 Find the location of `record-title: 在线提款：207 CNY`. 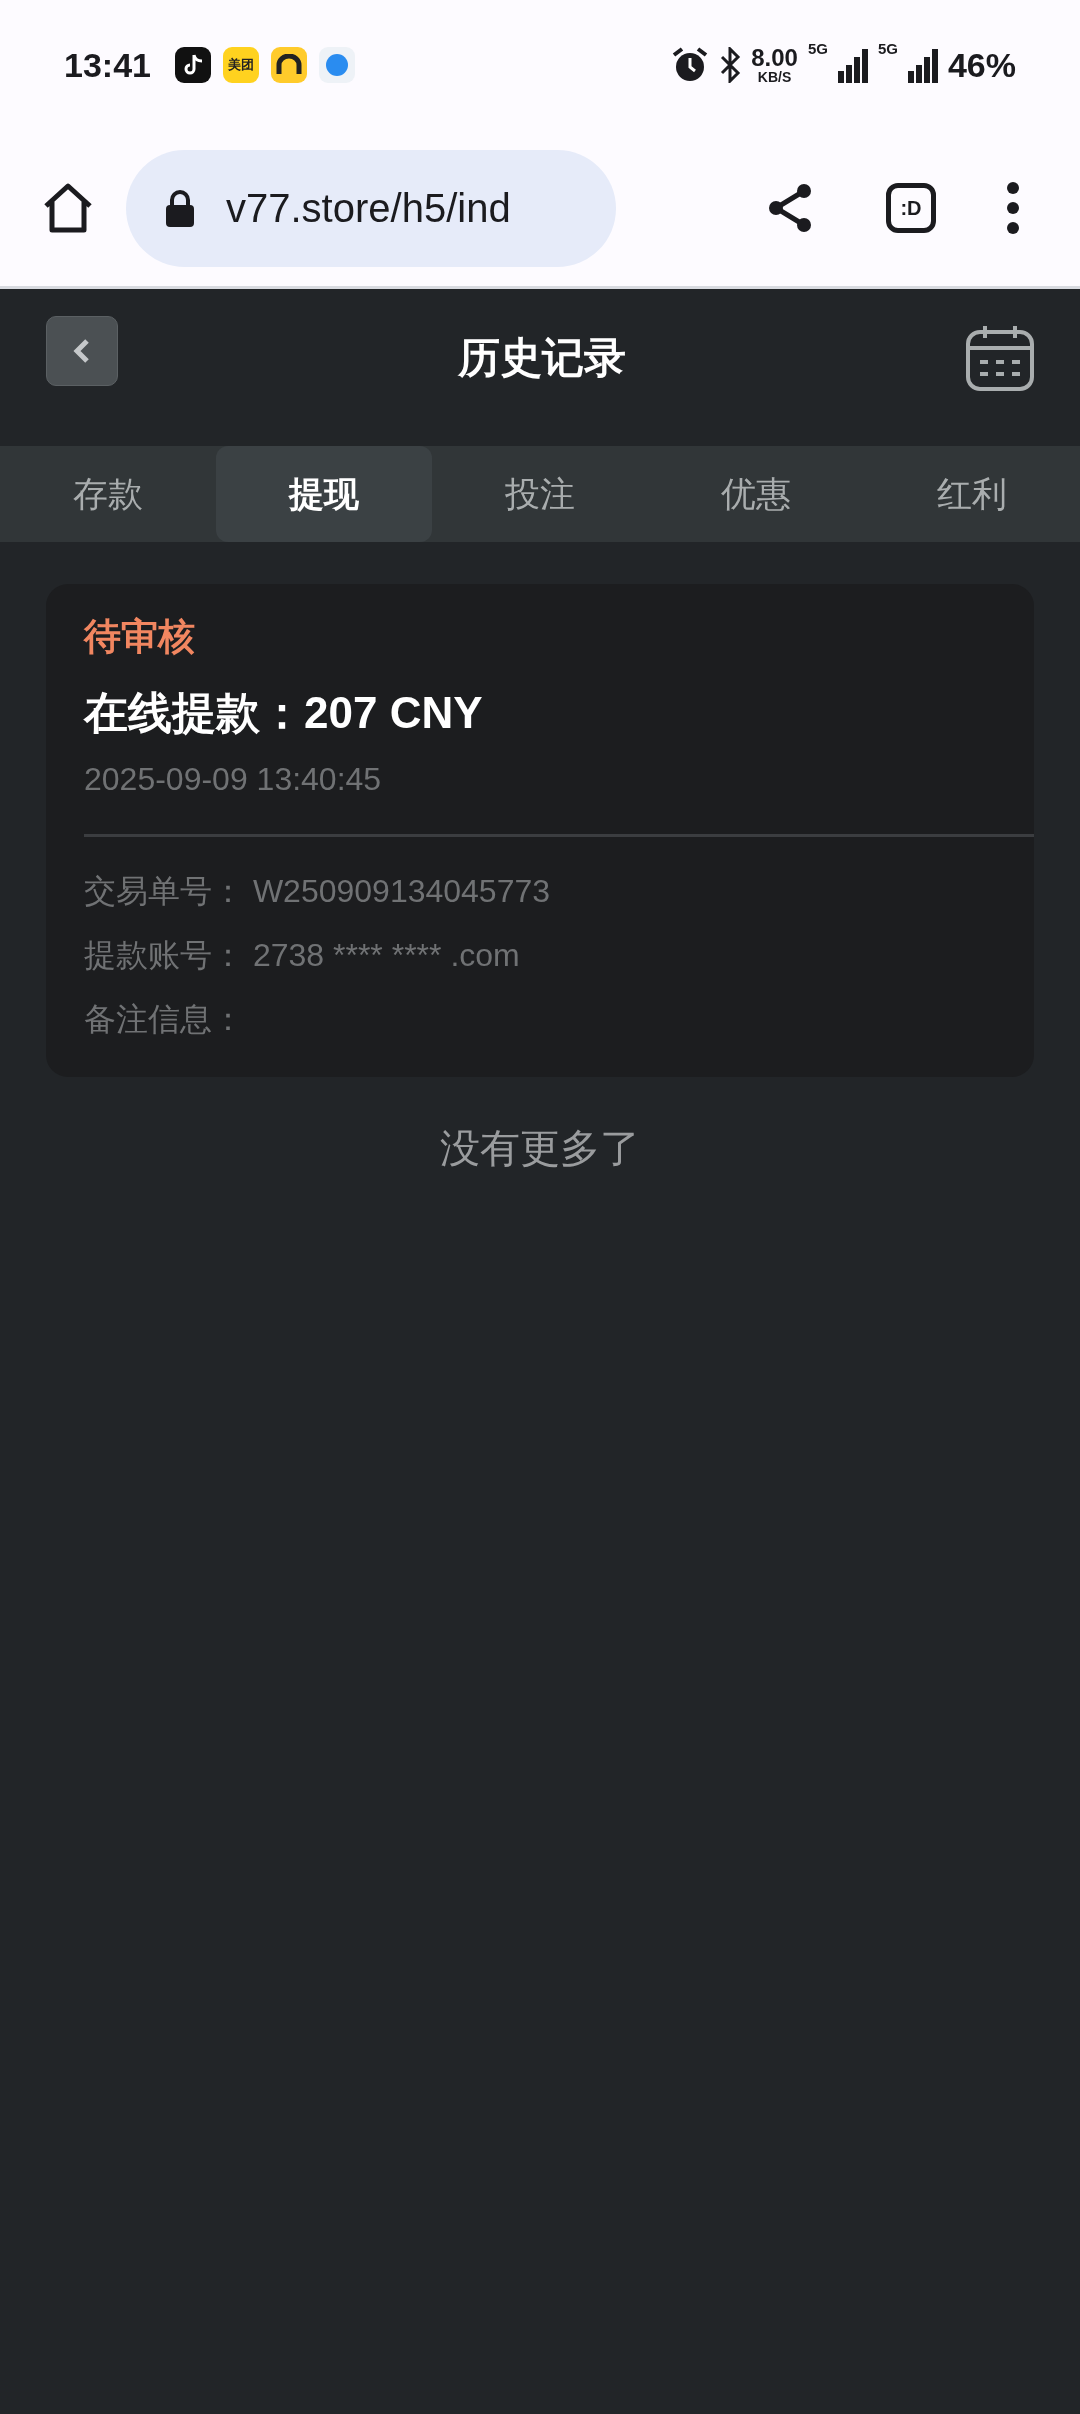

record-title: 在线提款：207 CNY is located at coordinates (284, 713).